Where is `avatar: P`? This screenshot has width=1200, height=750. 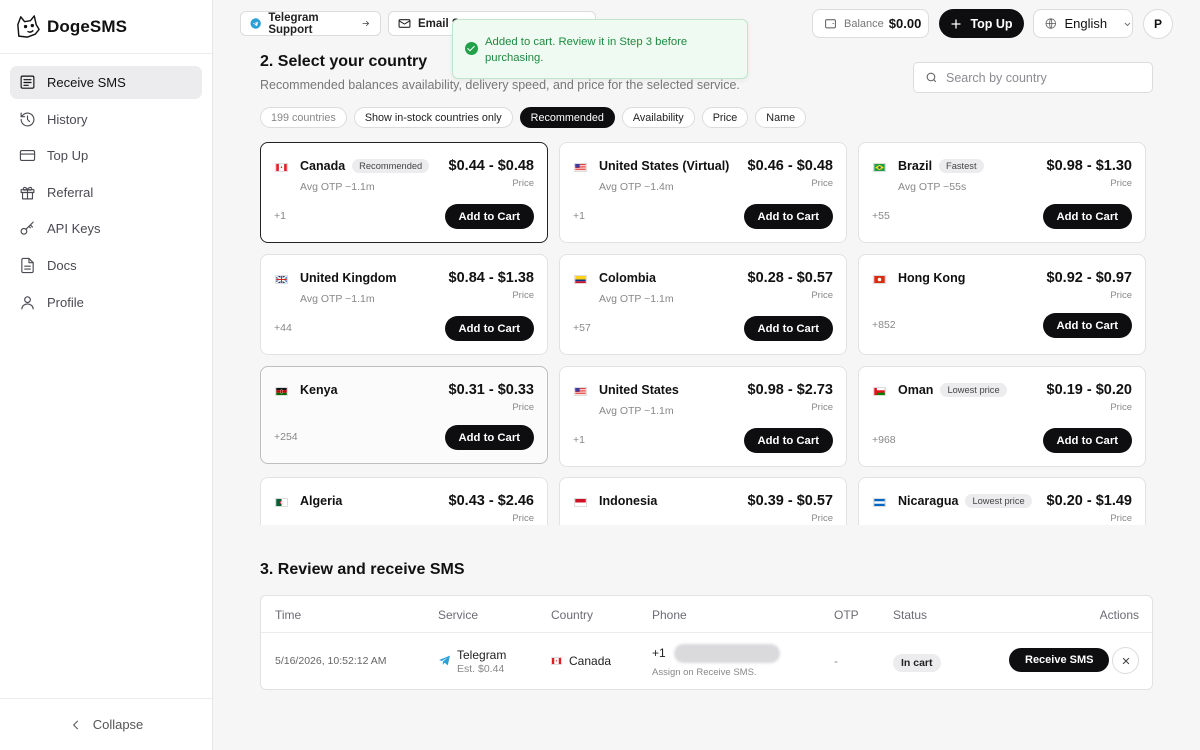
avatar: P is located at coordinates (1158, 24).